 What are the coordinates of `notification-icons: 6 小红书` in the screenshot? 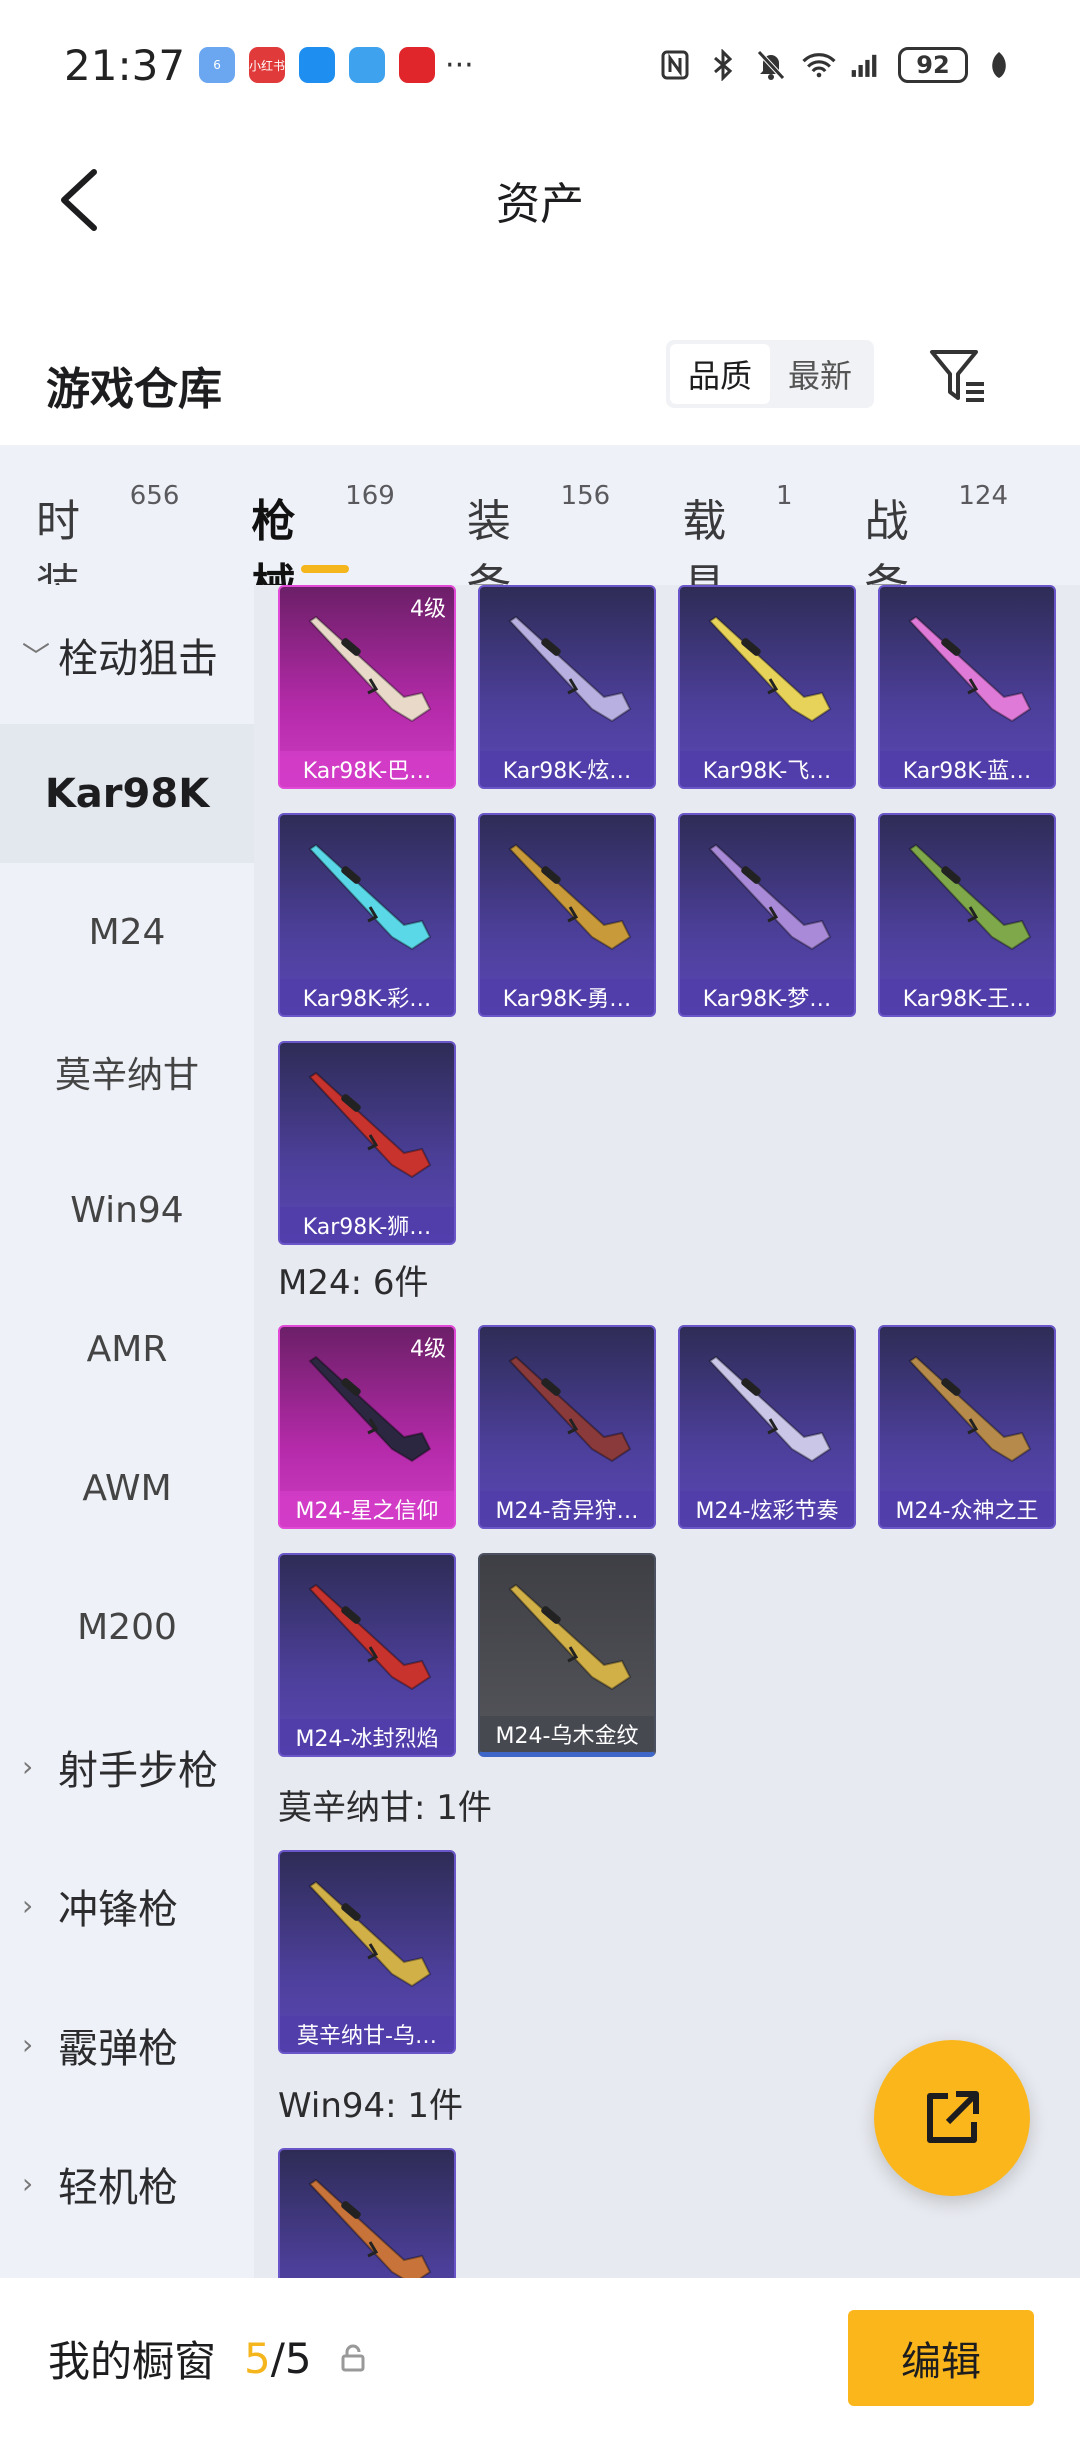 It's located at (317, 65).